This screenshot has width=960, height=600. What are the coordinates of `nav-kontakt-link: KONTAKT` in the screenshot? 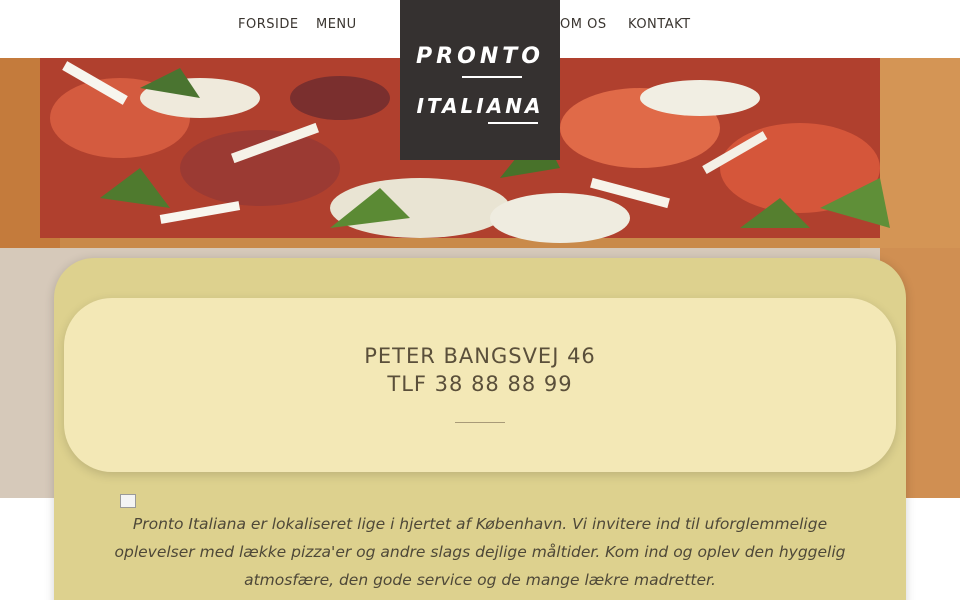 It's located at (659, 24).